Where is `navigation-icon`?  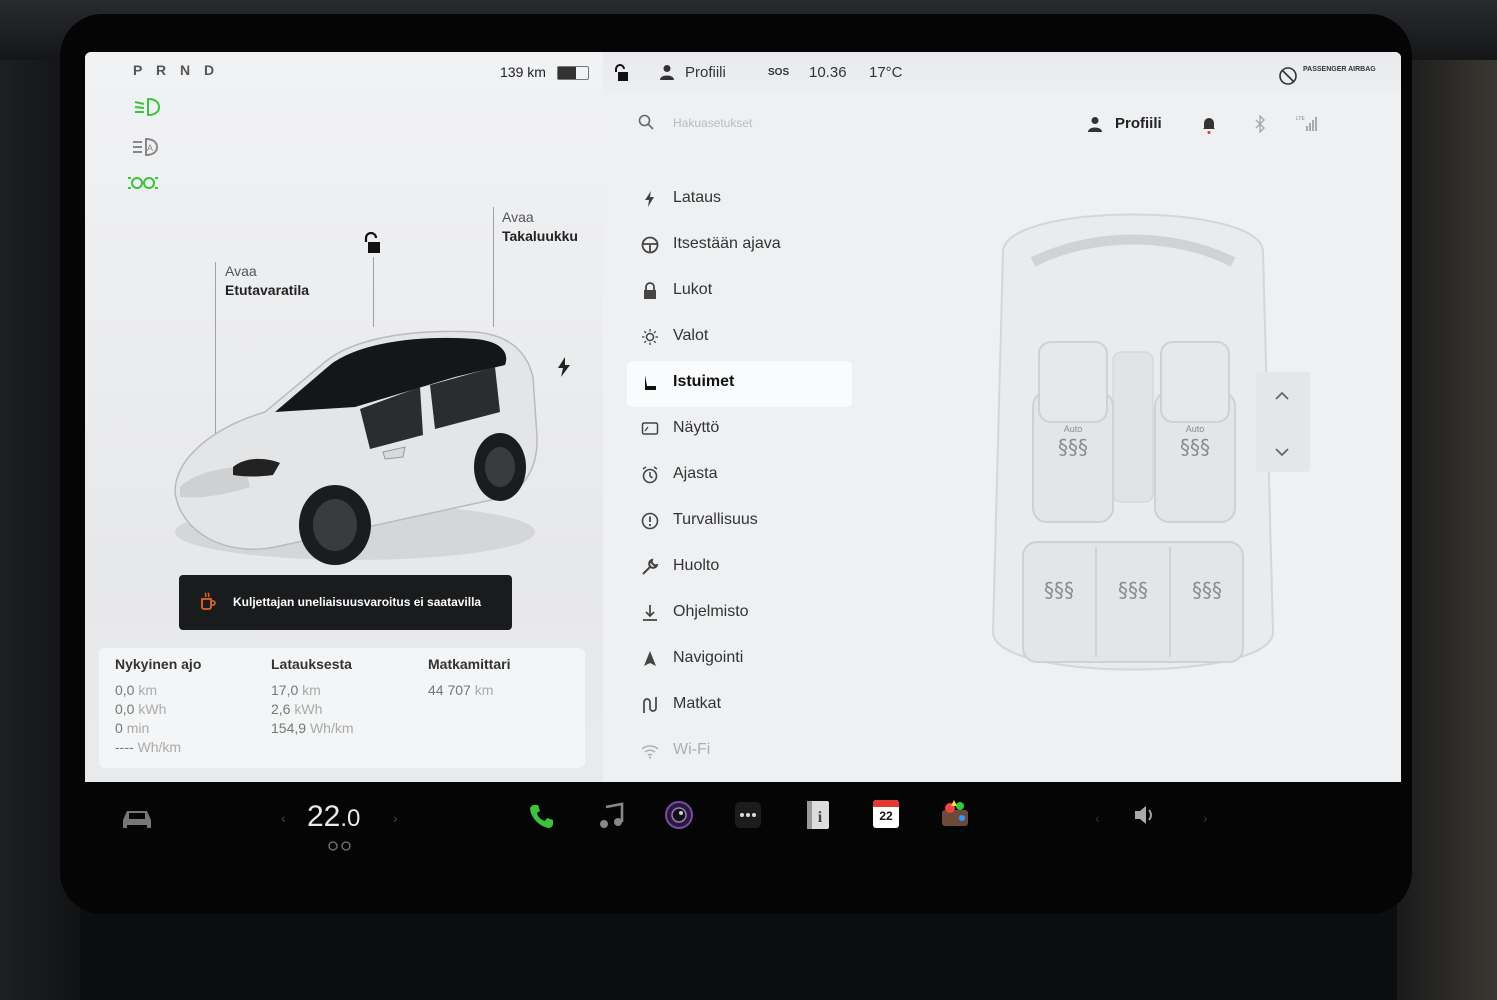
navigation-icon is located at coordinates (650, 659).